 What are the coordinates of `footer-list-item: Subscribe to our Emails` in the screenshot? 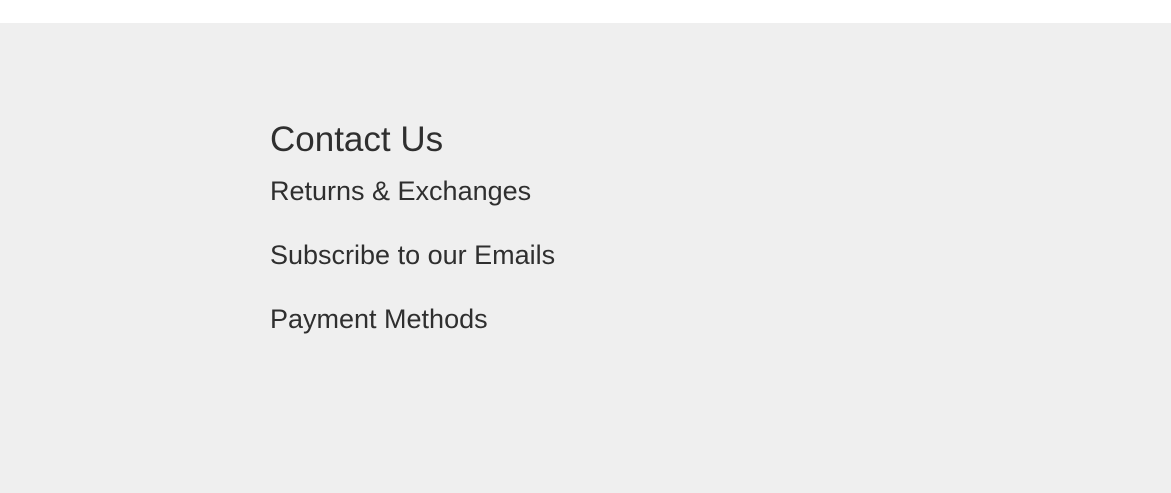 It's located at (412, 255).